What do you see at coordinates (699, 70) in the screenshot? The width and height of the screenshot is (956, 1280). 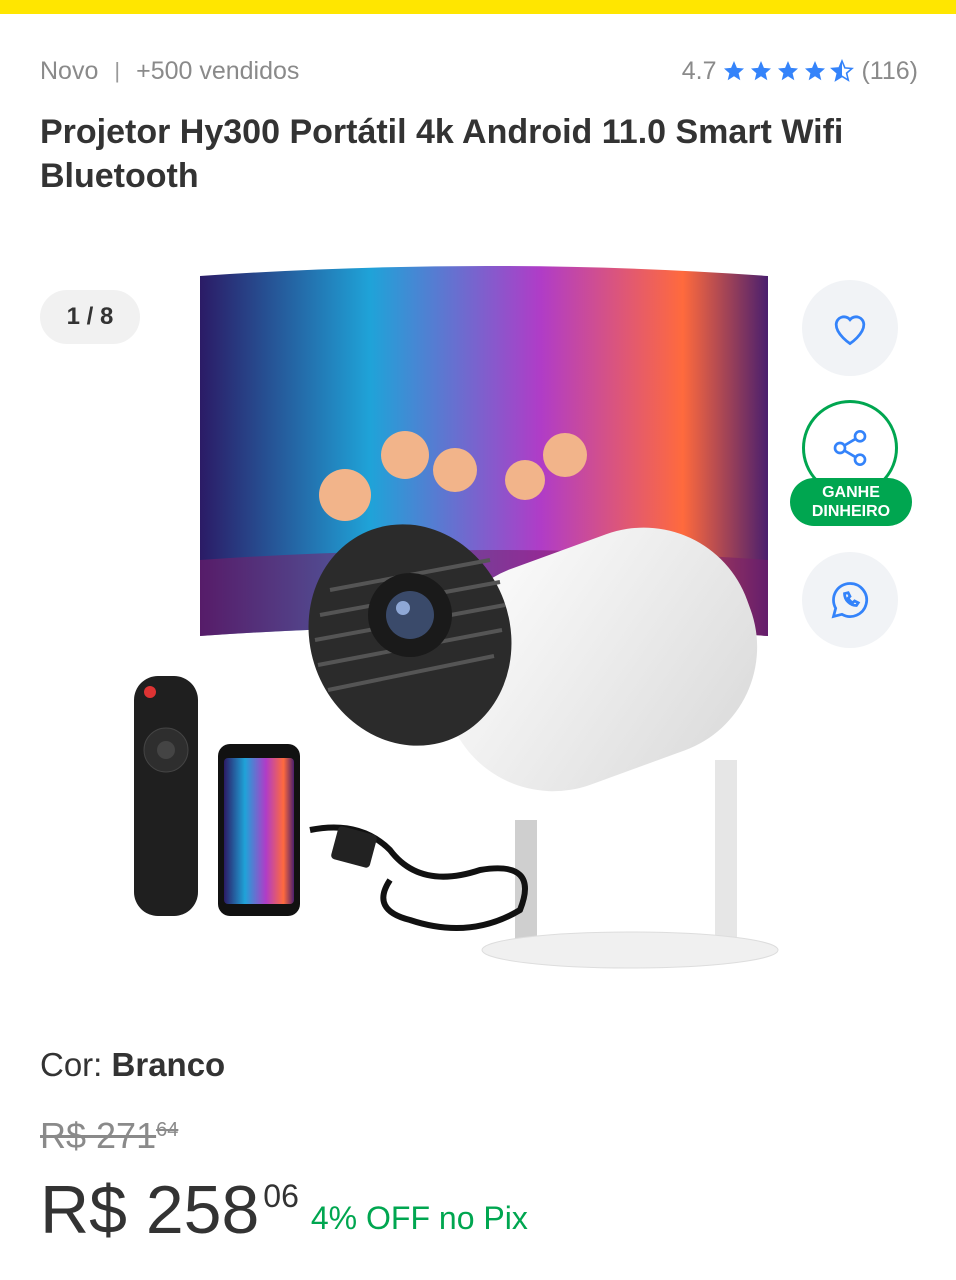 I see `rating-value: 4.7` at bounding box center [699, 70].